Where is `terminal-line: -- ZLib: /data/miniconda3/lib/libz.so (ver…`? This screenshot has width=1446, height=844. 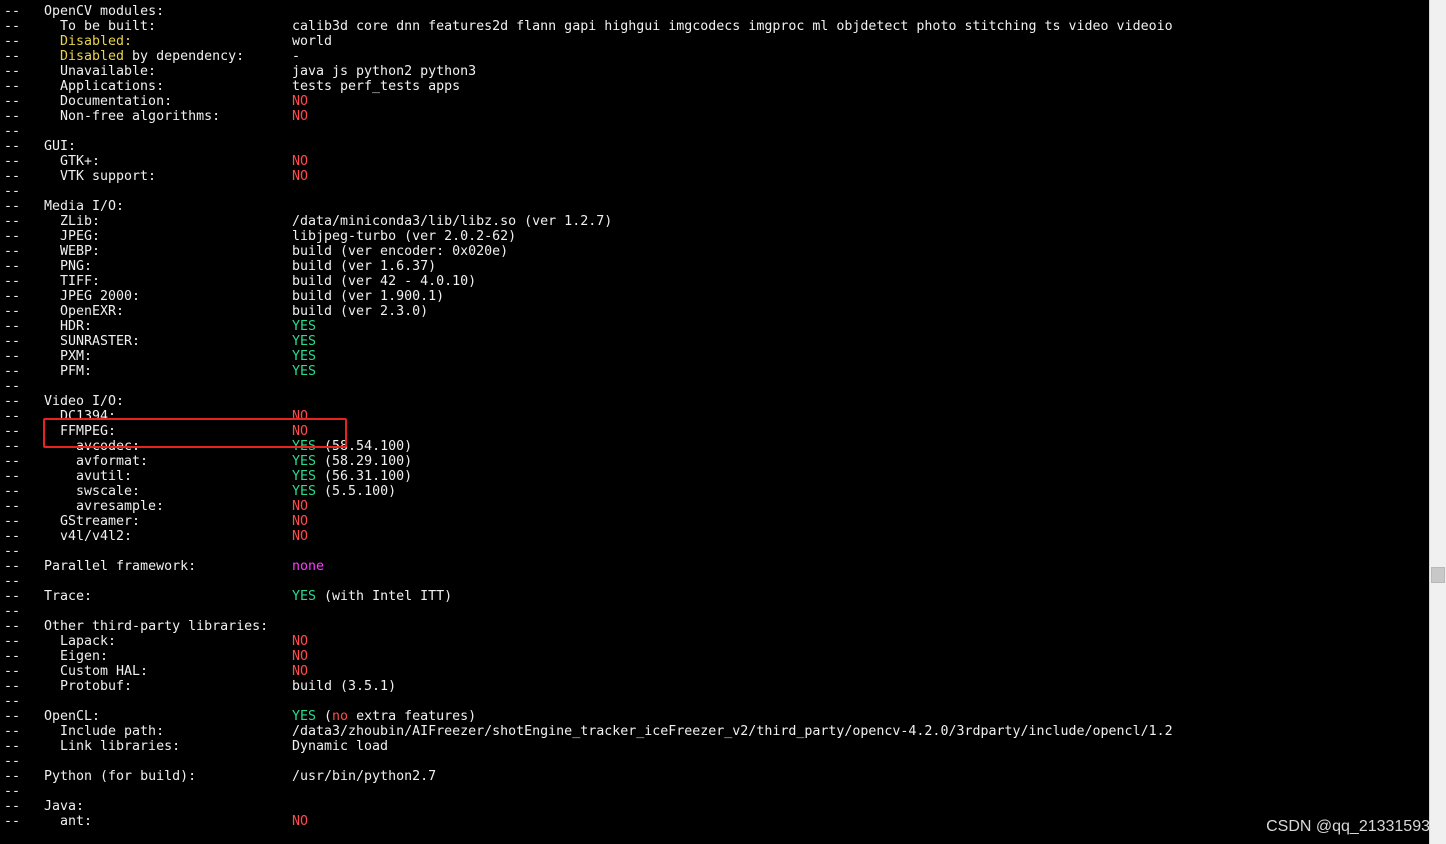 terminal-line: -- ZLib: /data/miniconda3/lib/libz.so (ver… is located at coordinates (714, 221).